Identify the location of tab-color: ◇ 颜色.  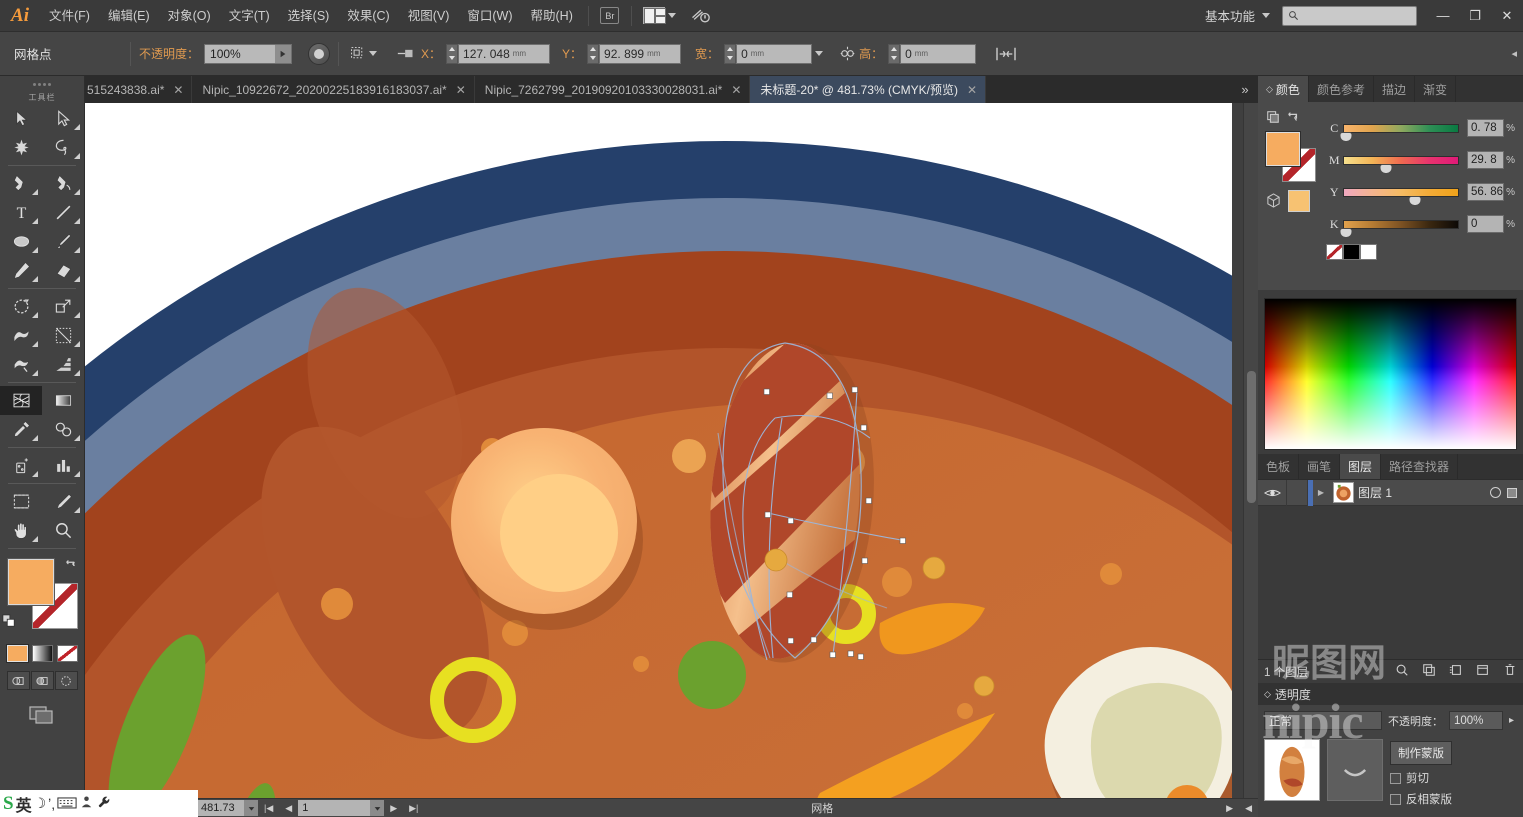
(1283, 89).